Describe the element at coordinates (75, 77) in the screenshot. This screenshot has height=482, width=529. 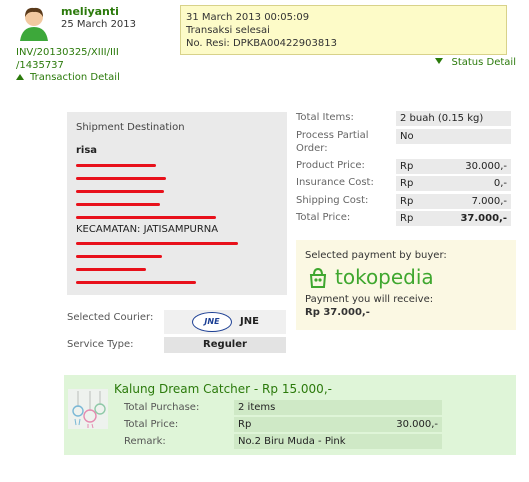
I see `transaction-detail-label: Transaction Detail` at that location.